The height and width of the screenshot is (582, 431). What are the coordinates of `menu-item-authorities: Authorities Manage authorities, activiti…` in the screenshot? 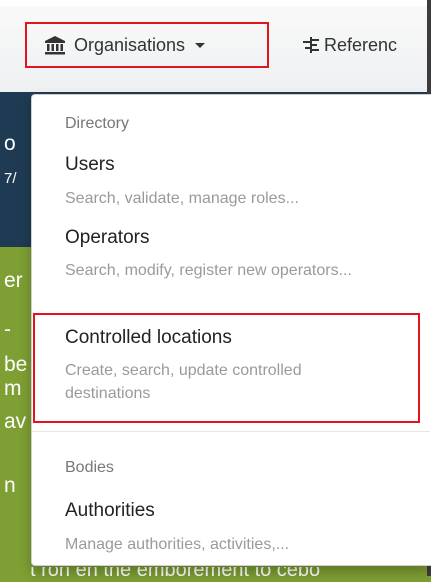 It's located at (231, 528).